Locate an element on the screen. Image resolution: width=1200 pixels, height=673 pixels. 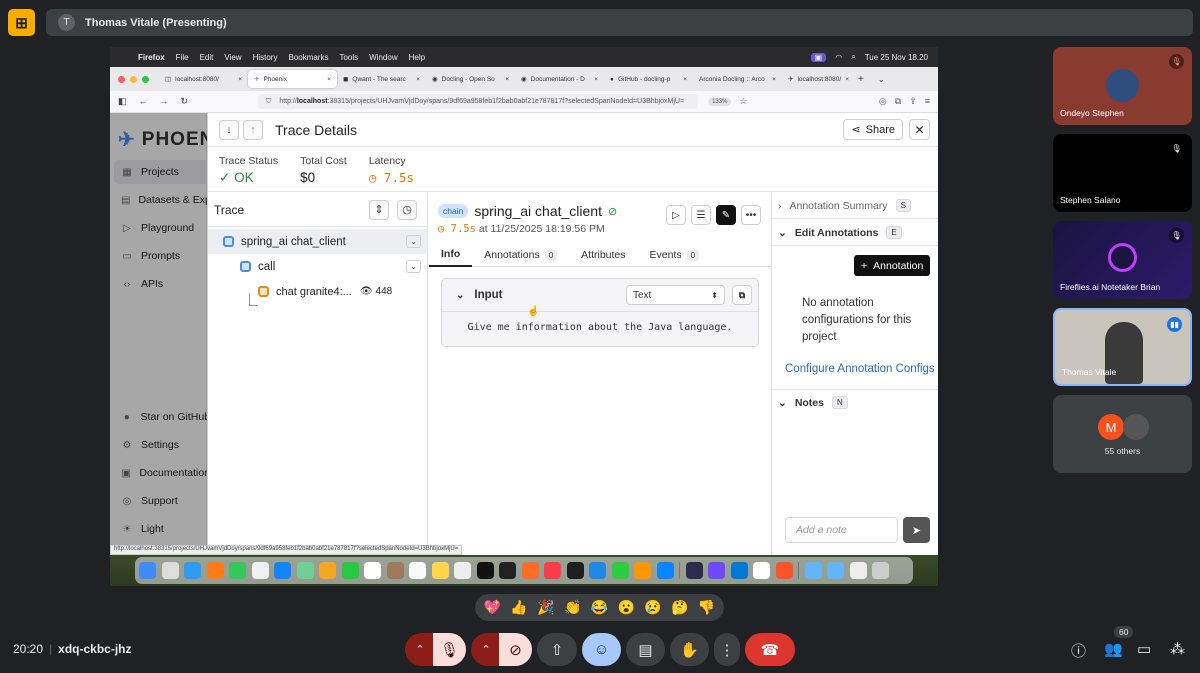
zoom-level-badge: 133% is located at coordinates (720, 101).